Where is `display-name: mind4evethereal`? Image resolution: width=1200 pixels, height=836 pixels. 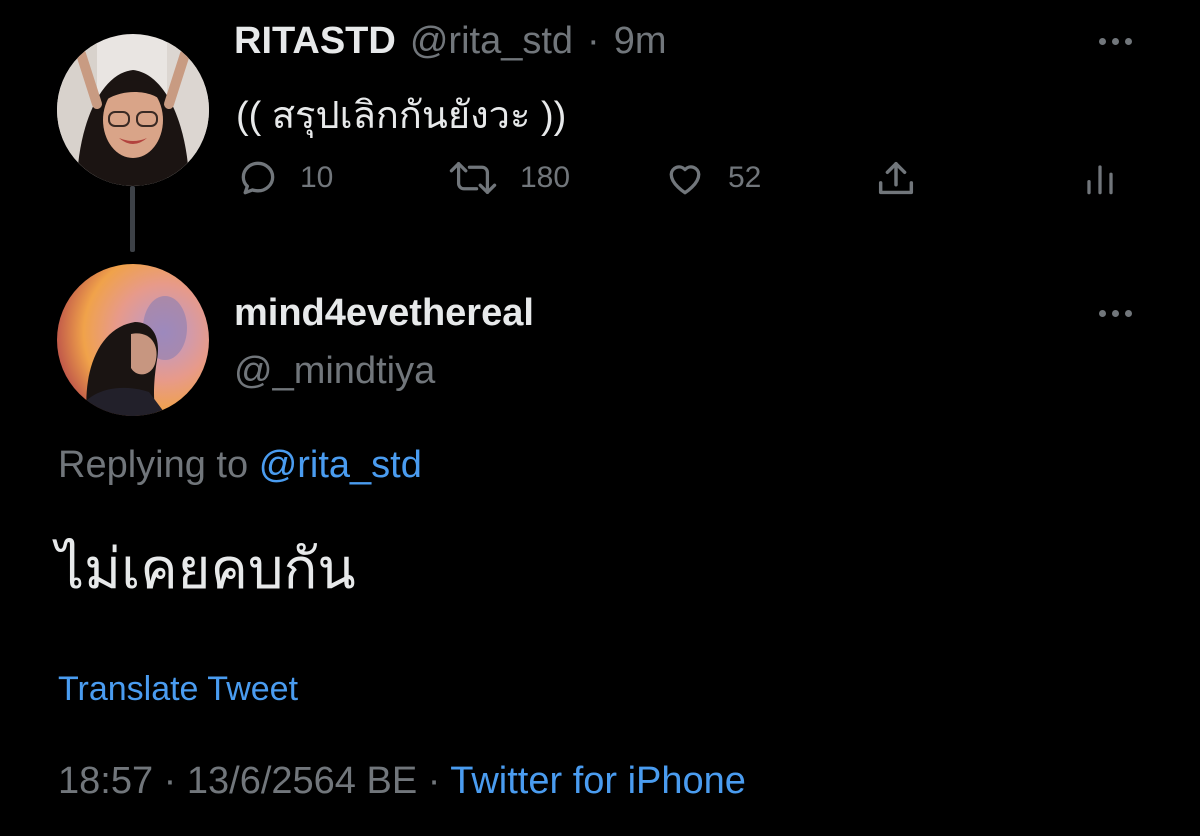
display-name: mind4evethereal is located at coordinates (384, 313).